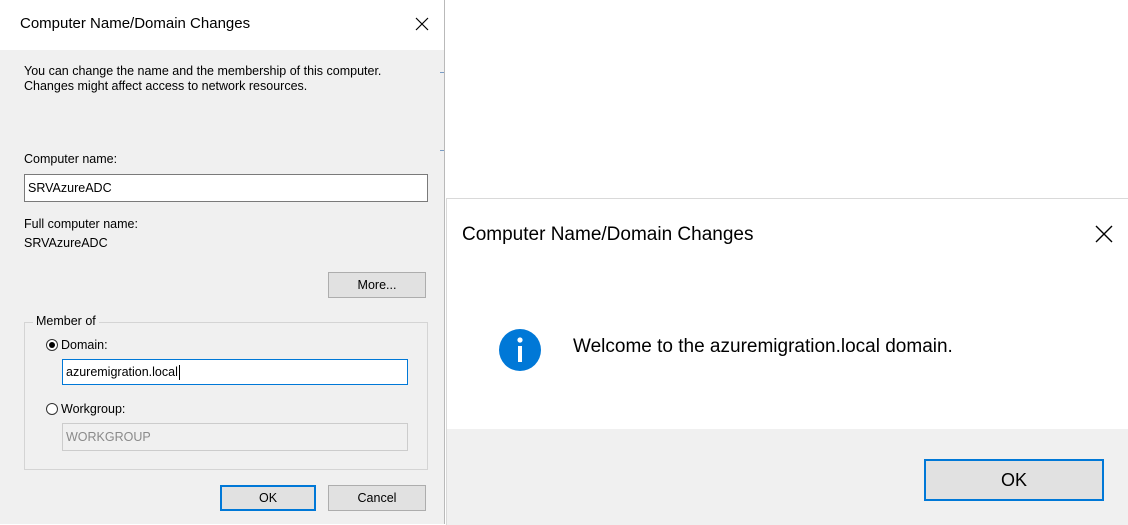  I want to click on workgroup-radio, so click(52, 409).